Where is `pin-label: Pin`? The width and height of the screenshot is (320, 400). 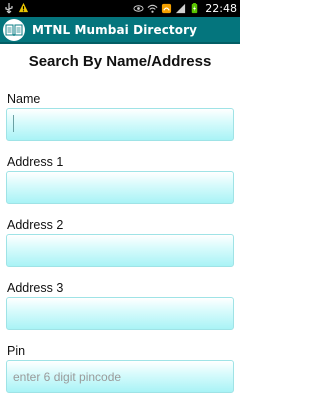
pin-label: Pin is located at coordinates (16, 351).